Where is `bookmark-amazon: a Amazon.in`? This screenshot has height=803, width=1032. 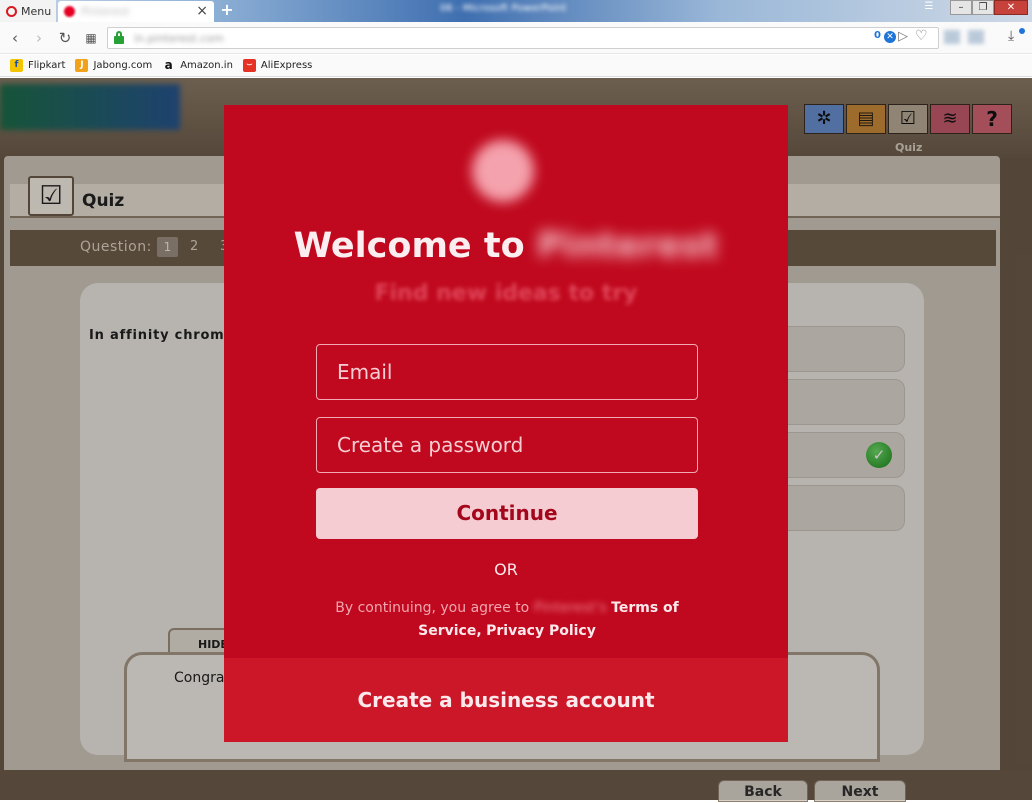 bookmark-amazon: a Amazon.in is located at coordinates (197, 65).